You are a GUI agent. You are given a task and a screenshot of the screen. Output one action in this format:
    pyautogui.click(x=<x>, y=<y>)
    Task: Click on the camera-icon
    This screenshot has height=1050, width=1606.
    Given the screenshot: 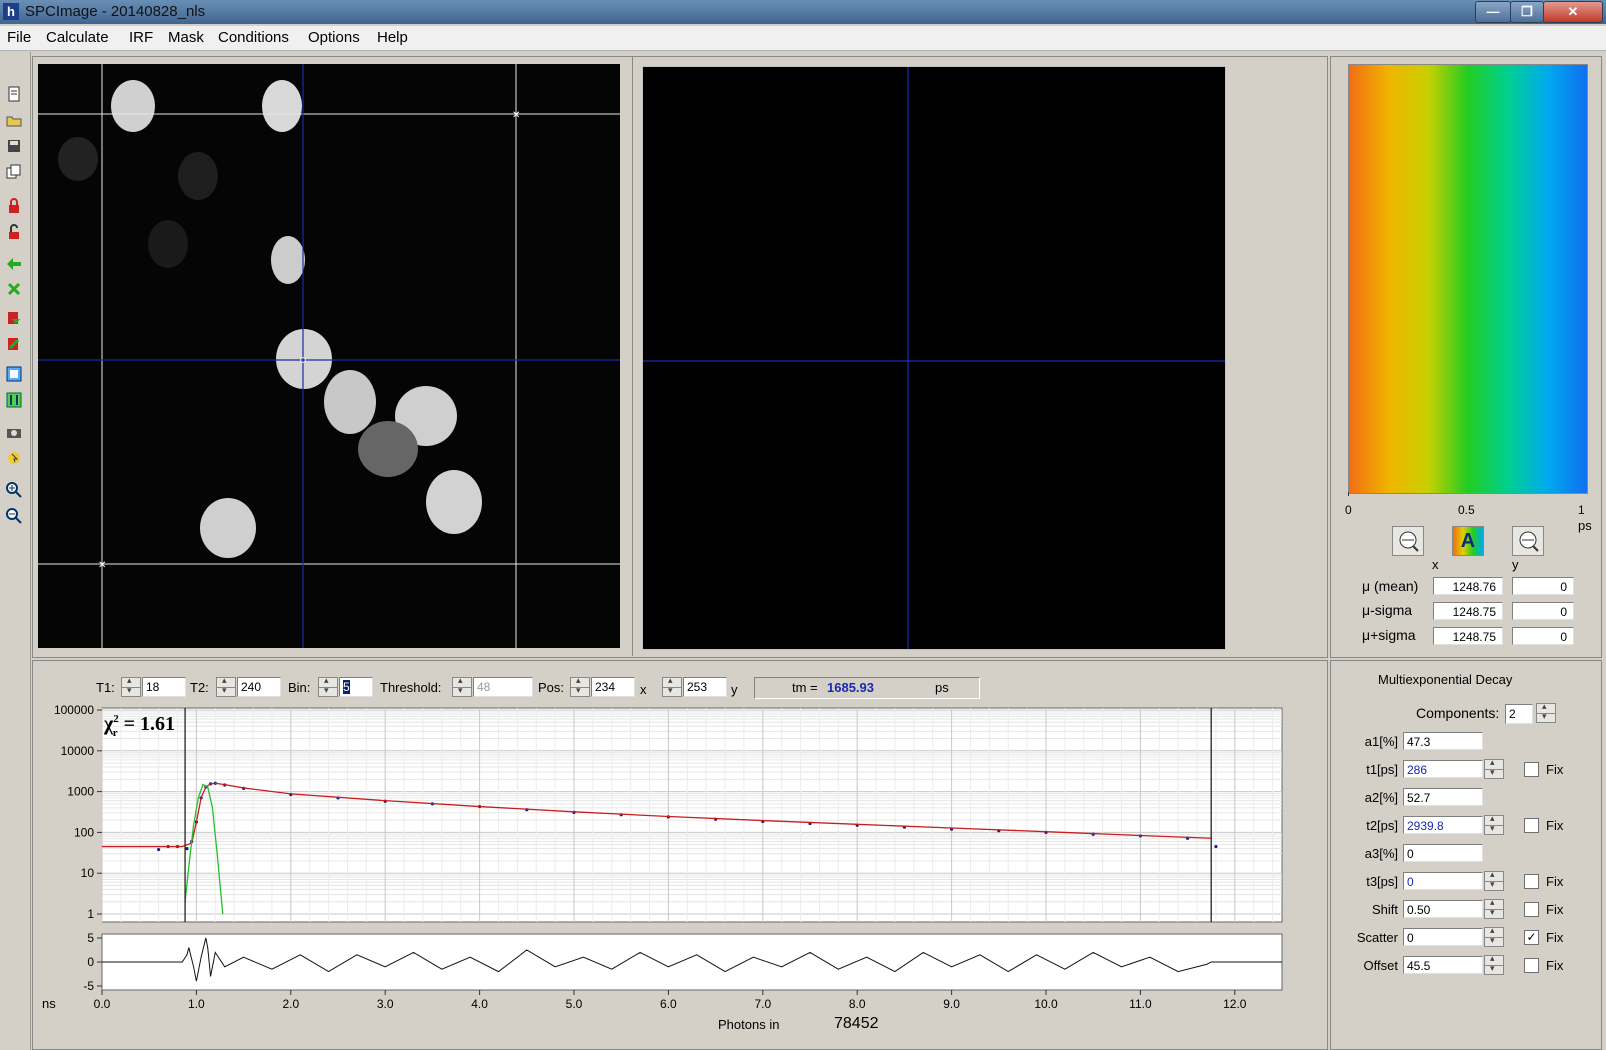 What is the action you would take?
    pyautogui.click(x=14, y=433)
    